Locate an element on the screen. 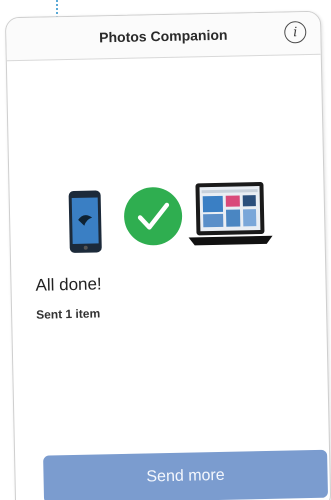 Image resolution: width=331 pixels, height=500 pixels. phone-icon is located at coordinates (85, 221).